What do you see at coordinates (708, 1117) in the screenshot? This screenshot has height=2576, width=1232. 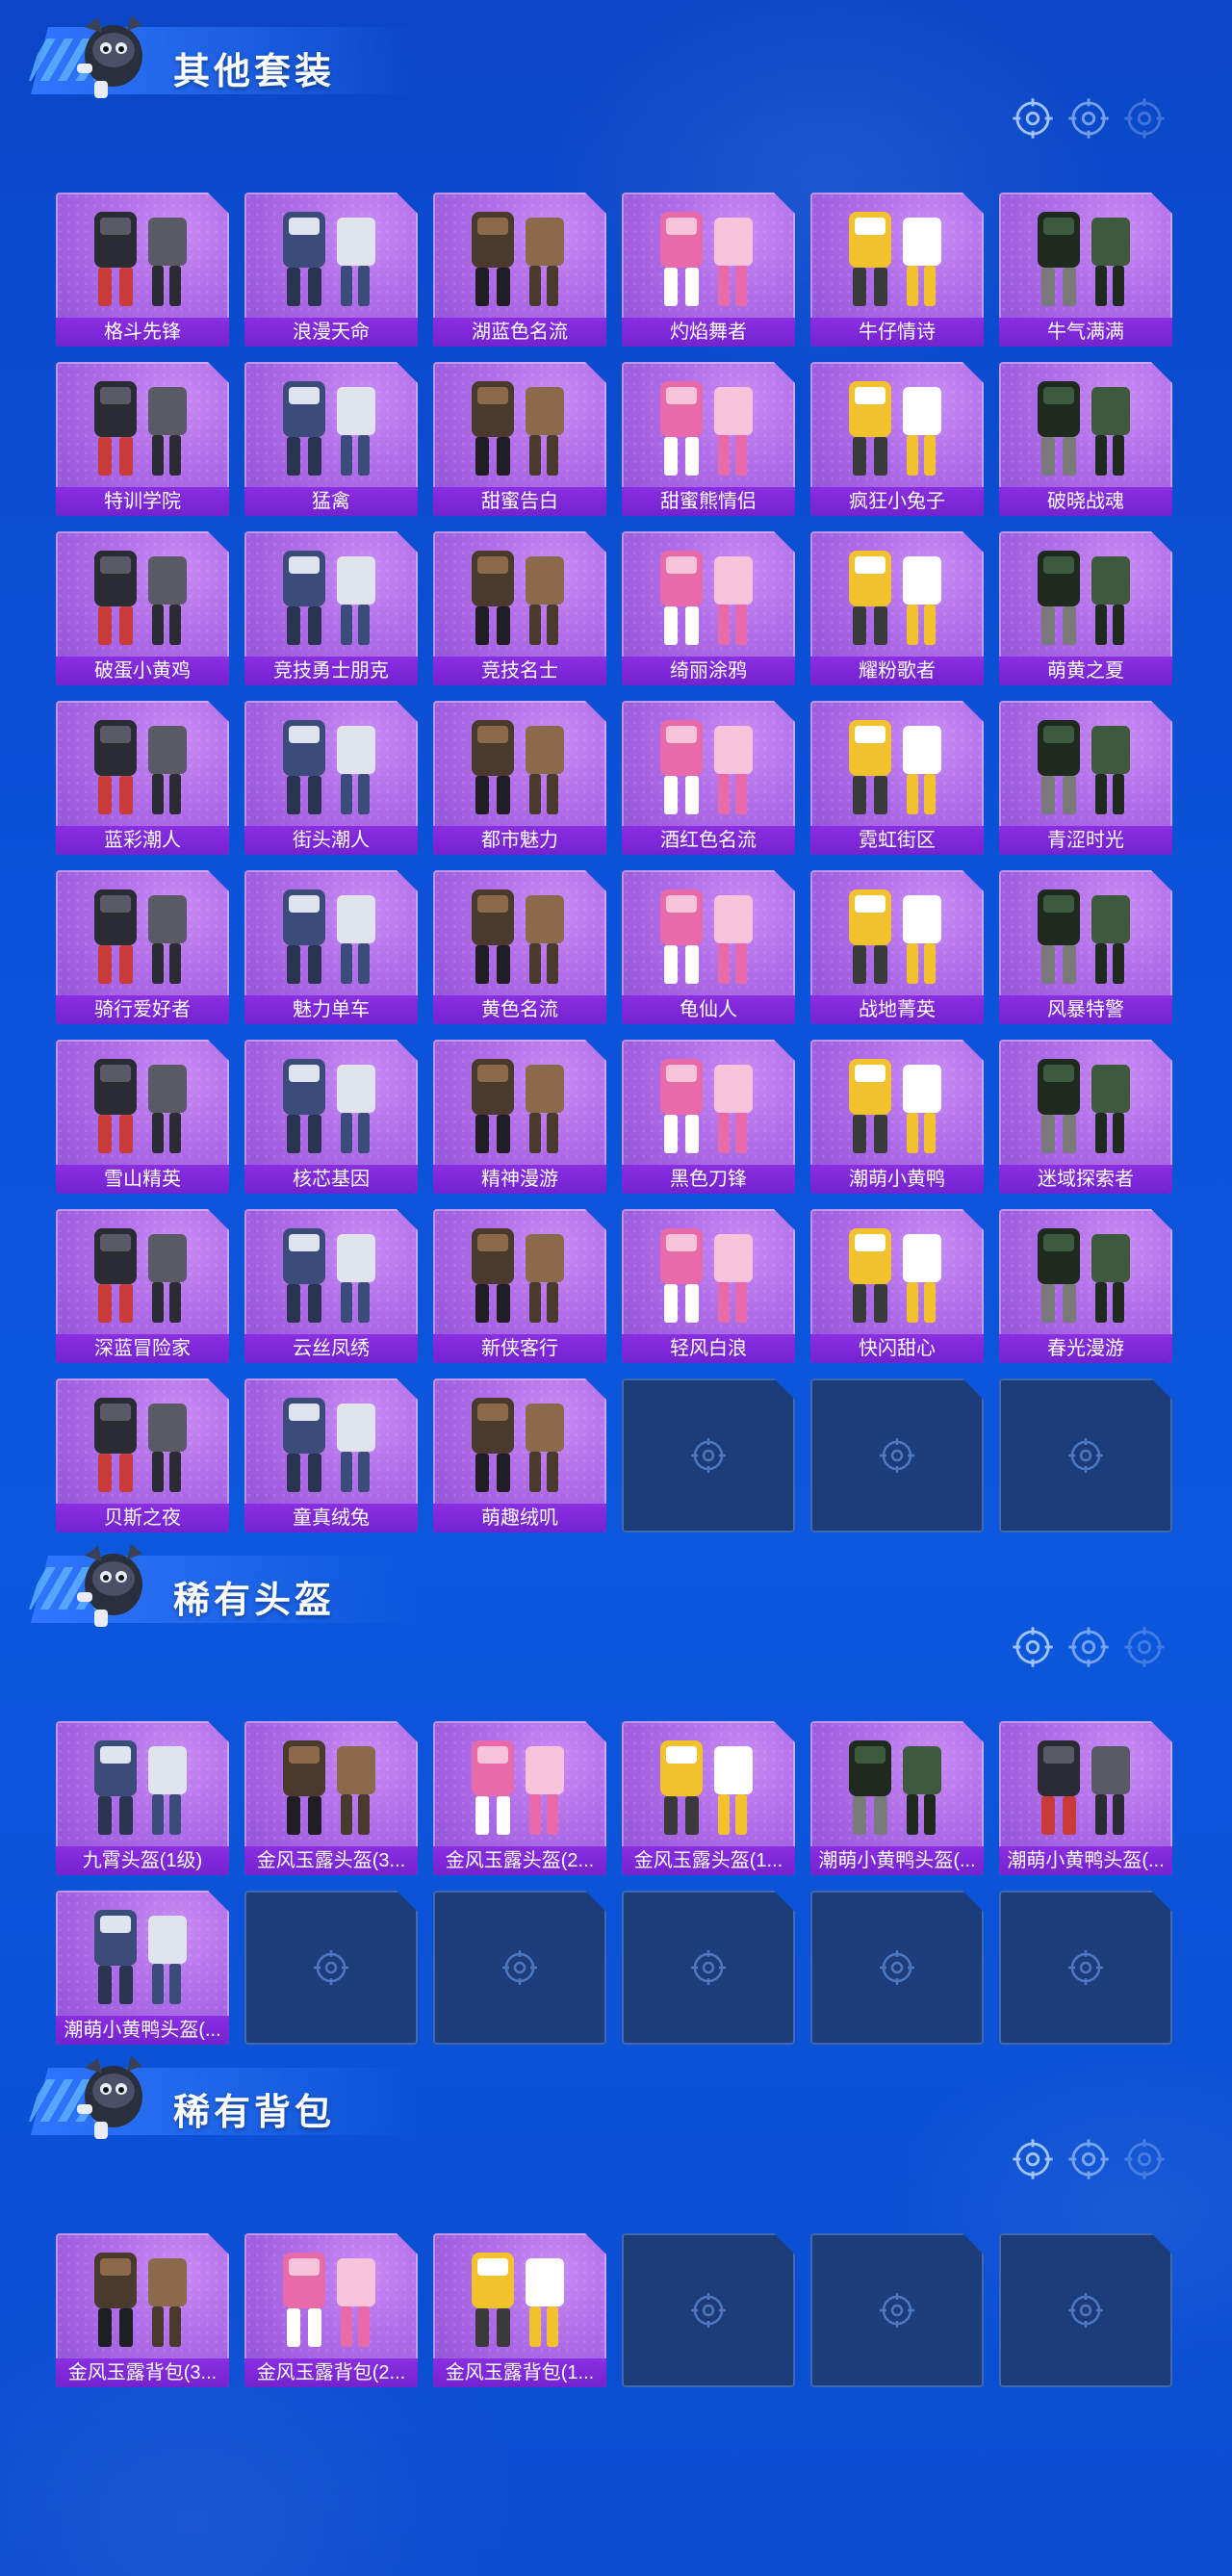 I see `item-card: 黑色刀锋` at bounding box center [708, 1117].